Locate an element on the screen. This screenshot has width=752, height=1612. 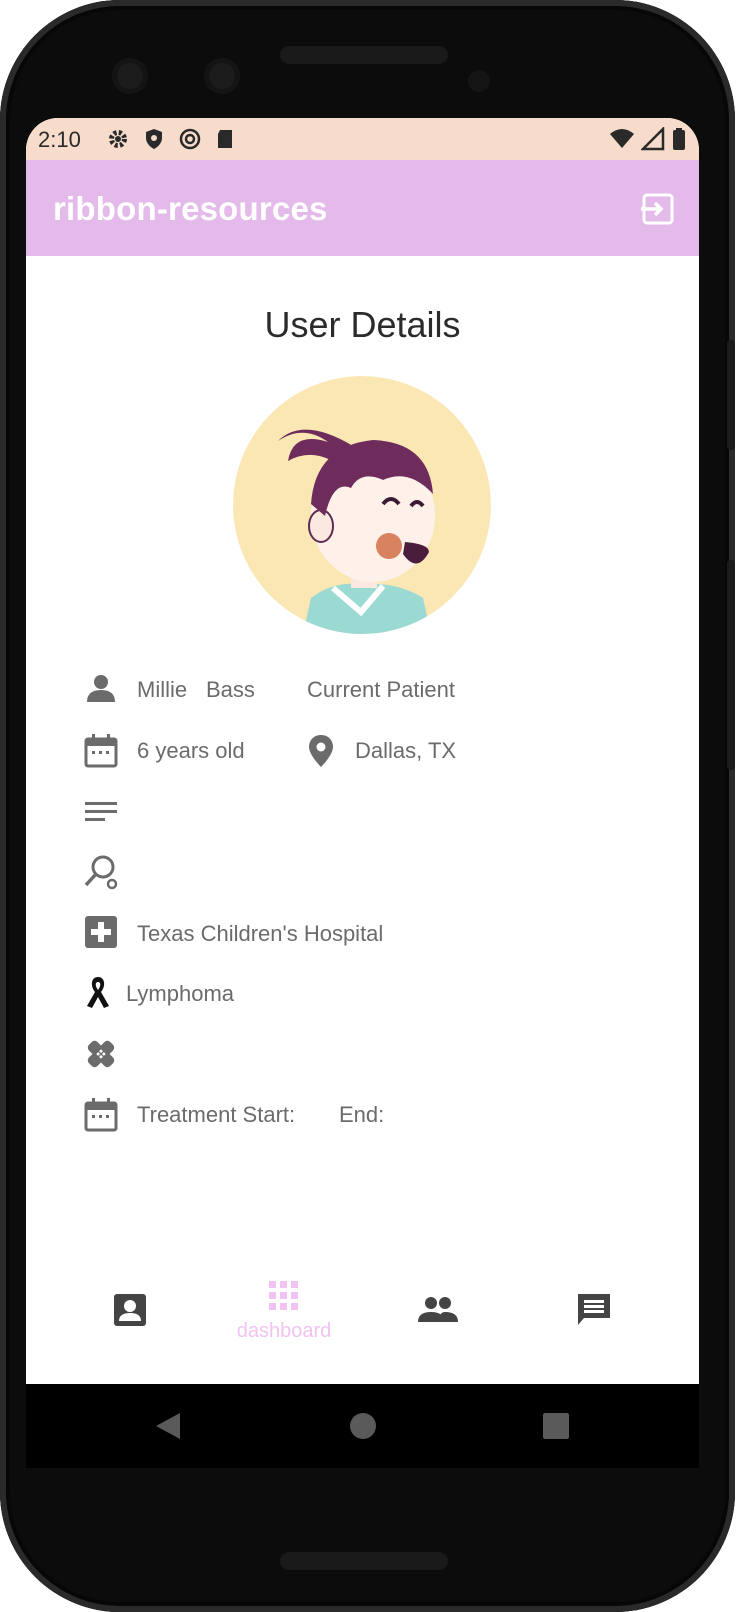
diagnosis-row: Lymphoma is located at coordinates (383, 994).